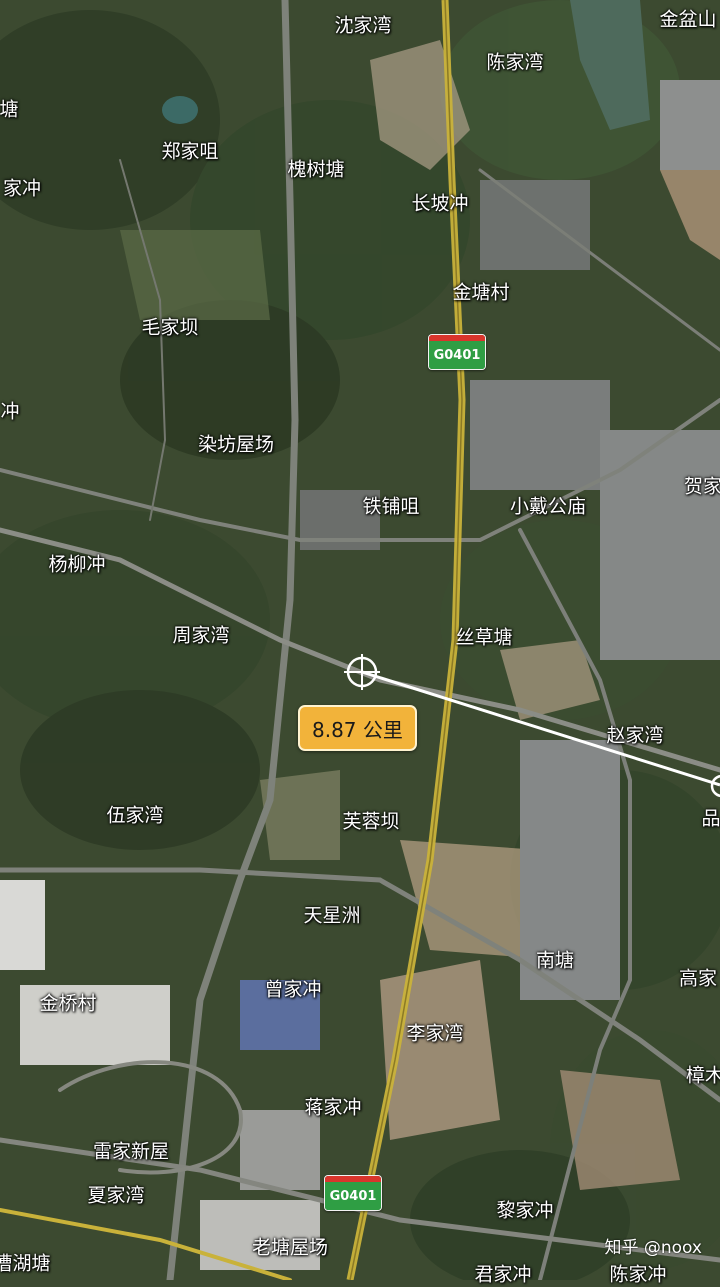  I want to click on place-label-zhaojiawan: 赵家湾, so click(635, 735).